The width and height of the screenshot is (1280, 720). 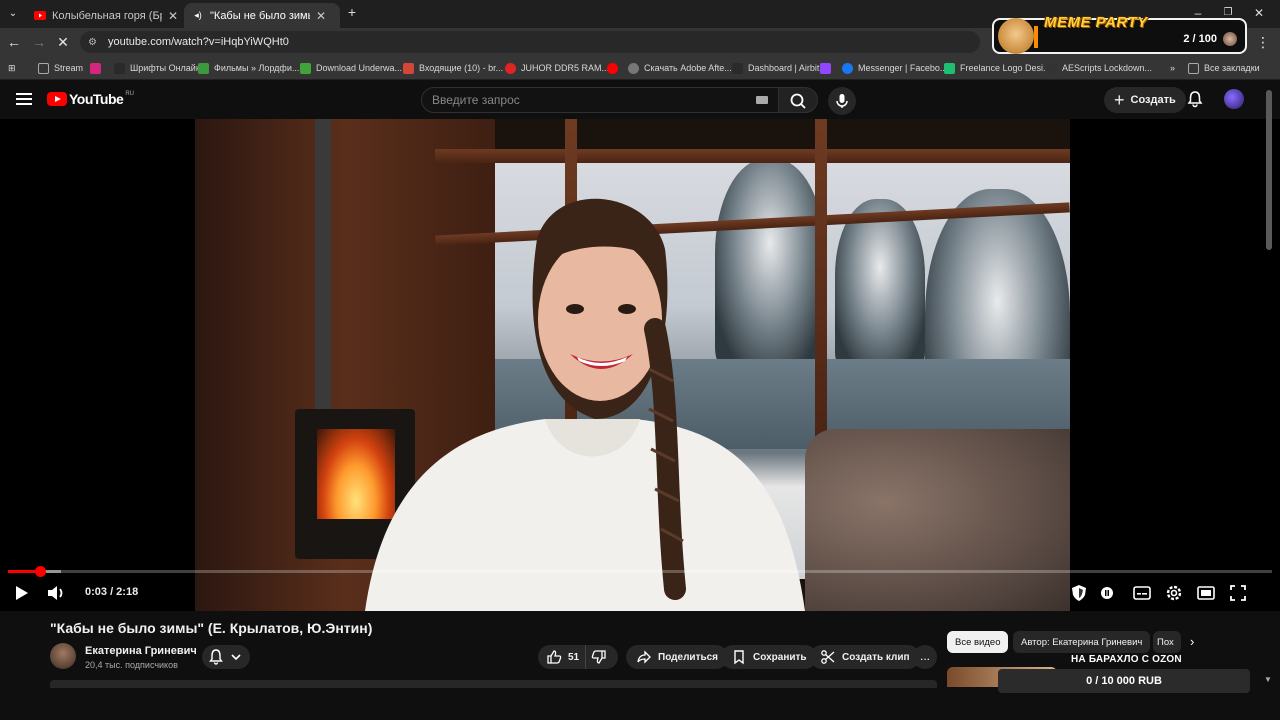 I want to click on voice-search-button, so click(x=842, y=101).